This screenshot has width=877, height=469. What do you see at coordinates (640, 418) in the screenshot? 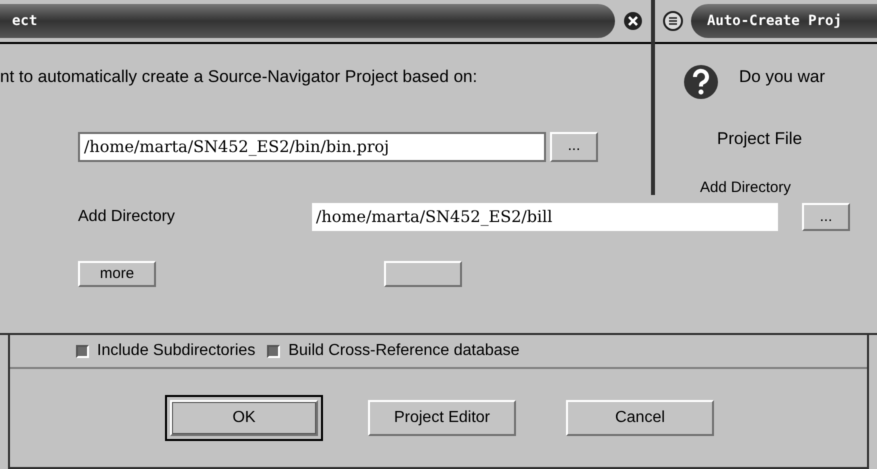
I see `dialog-button: Cancel` at bounding box center [640, 418].